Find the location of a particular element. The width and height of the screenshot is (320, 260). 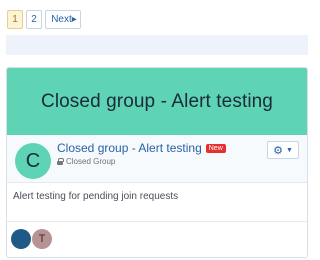

member-avatar: T is located at coordinates (42, 239).